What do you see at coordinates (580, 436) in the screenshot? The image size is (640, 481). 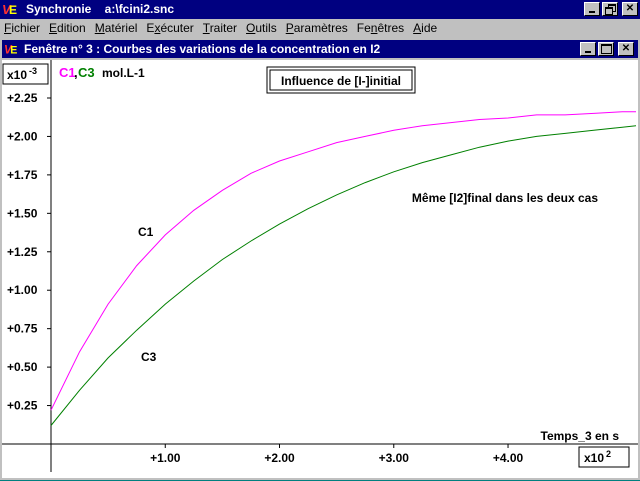 I see `x-axis-label: Temps_3 en s` at bounding box center [580, 436].